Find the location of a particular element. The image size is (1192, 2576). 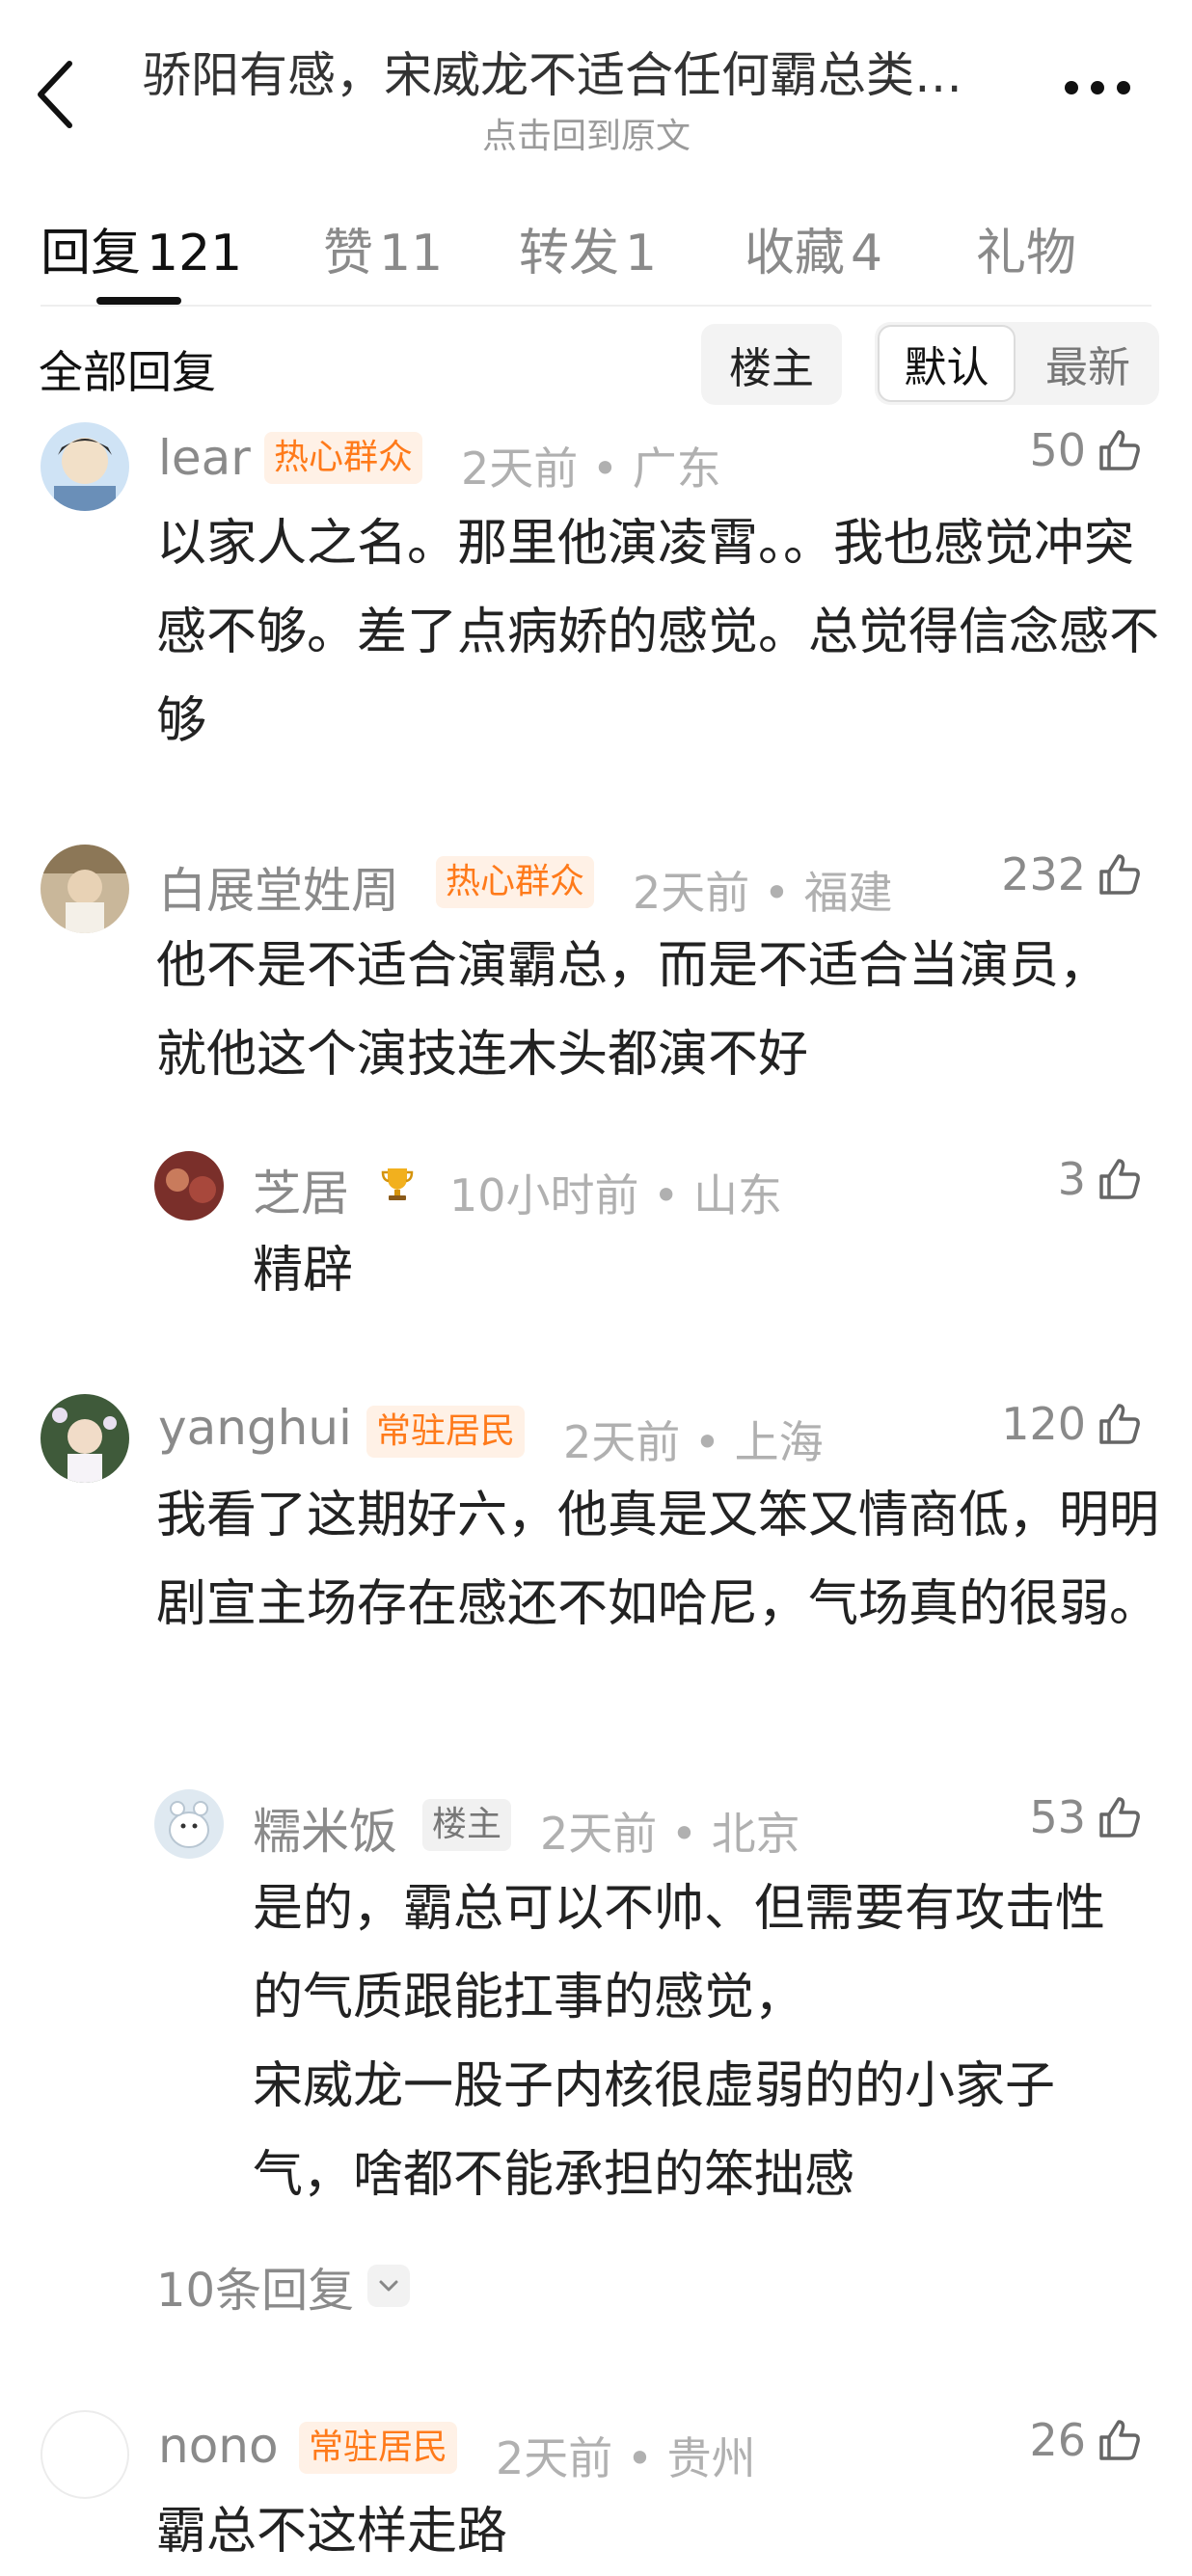

tab-count: 4 is located at coordinates (867, 254).